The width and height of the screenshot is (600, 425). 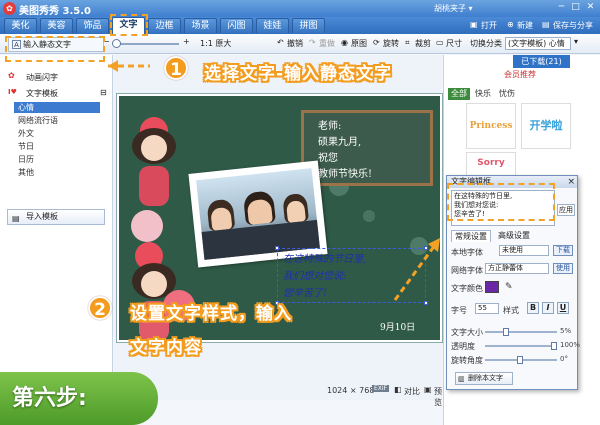 I want to click on tab-flash: 闪图, so click(x=236, y=25).